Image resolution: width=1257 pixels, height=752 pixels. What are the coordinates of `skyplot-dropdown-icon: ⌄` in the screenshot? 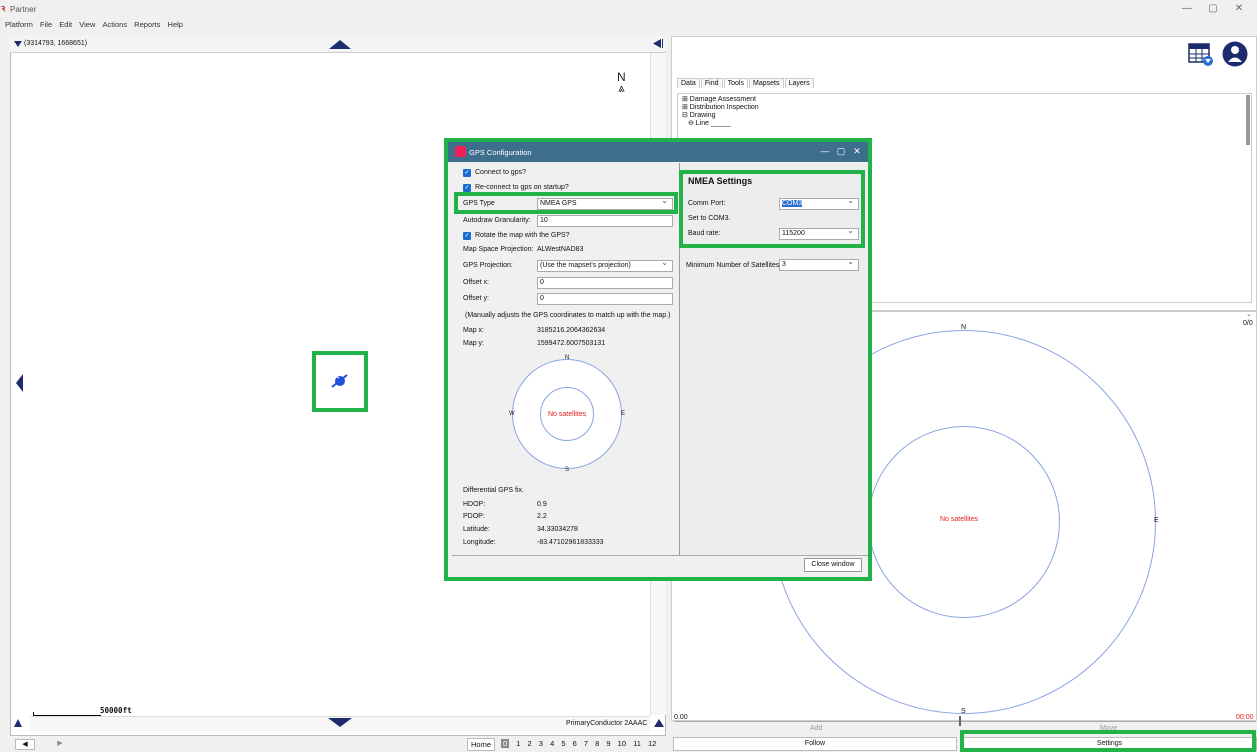 It's located at (1249, 314).